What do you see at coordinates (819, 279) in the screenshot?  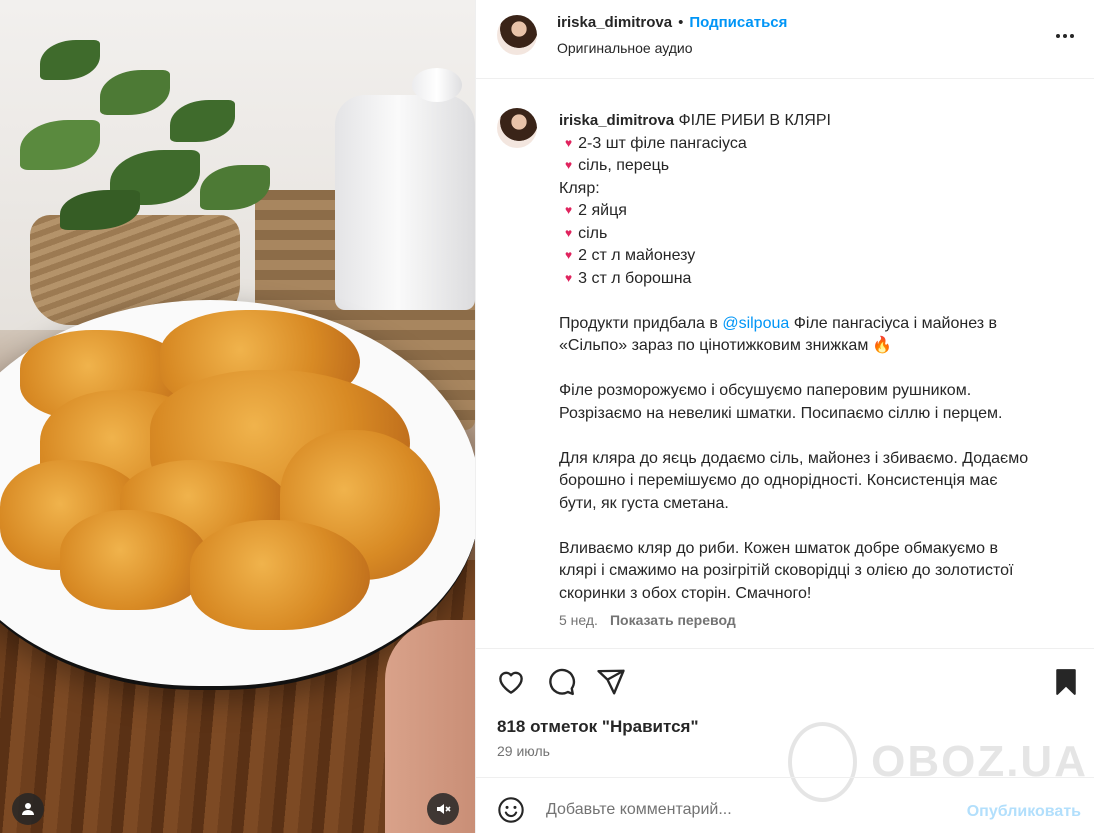 I see `batter-item: ♥ 3 ст л борошна` at bounding box center [819, 279].